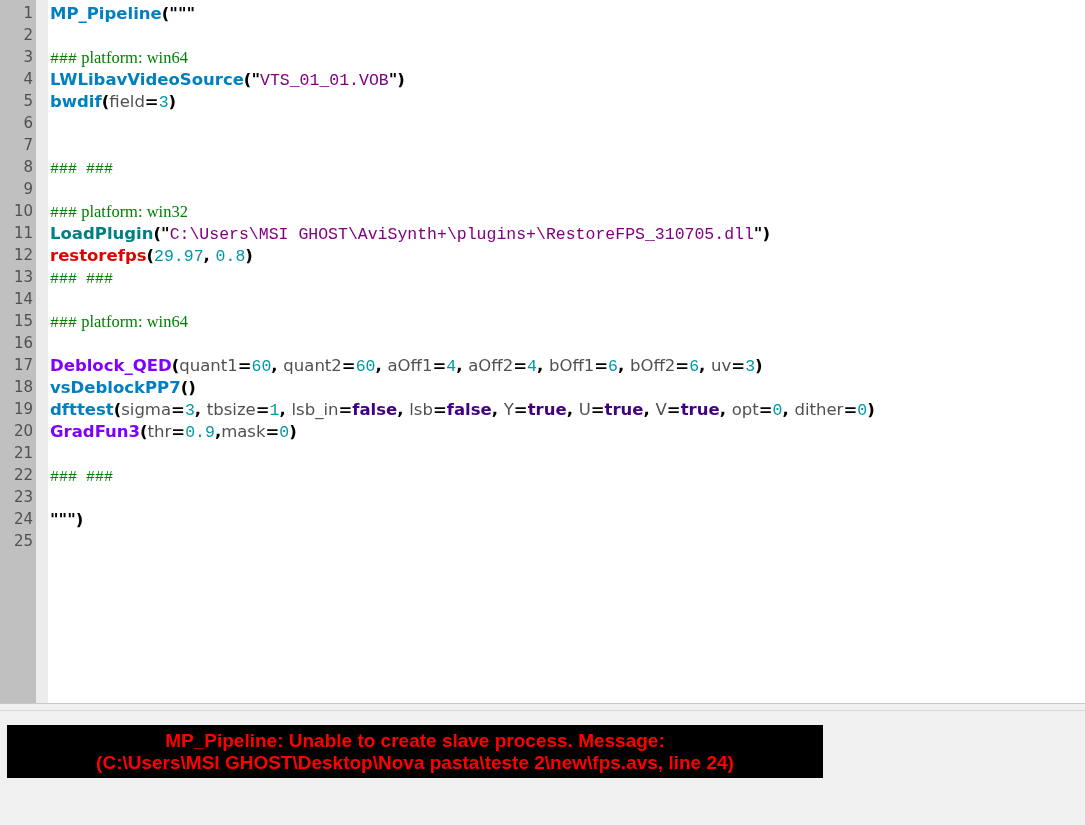 This screenshot has height=825, width=1085. Describe the element at coordinates (28, 190) in the screenshot. I see `line-number: 9` at that location.